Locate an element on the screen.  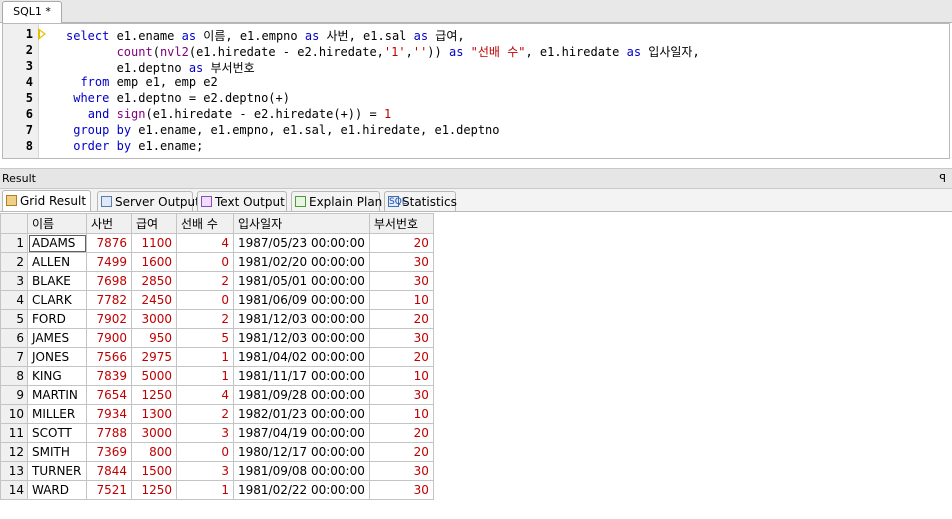
grid-cell: 1300 is located at coordinates (154, 414).